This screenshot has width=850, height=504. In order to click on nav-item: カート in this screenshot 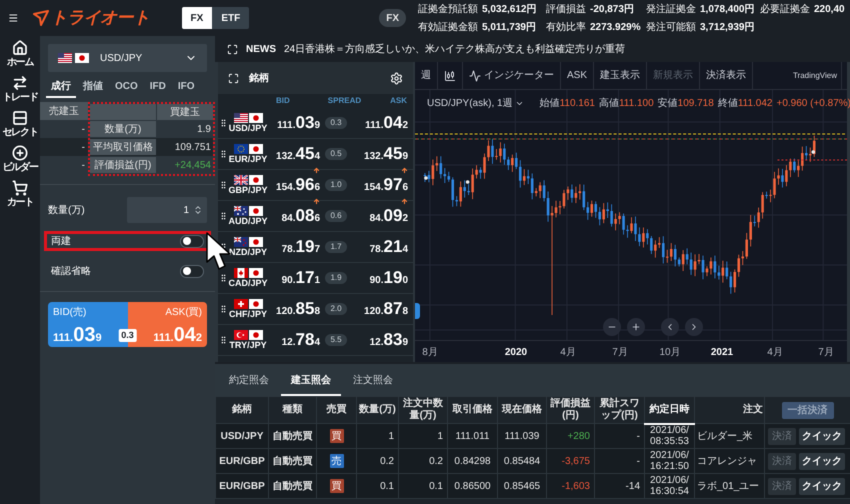, I will do `click(20, 194)`.